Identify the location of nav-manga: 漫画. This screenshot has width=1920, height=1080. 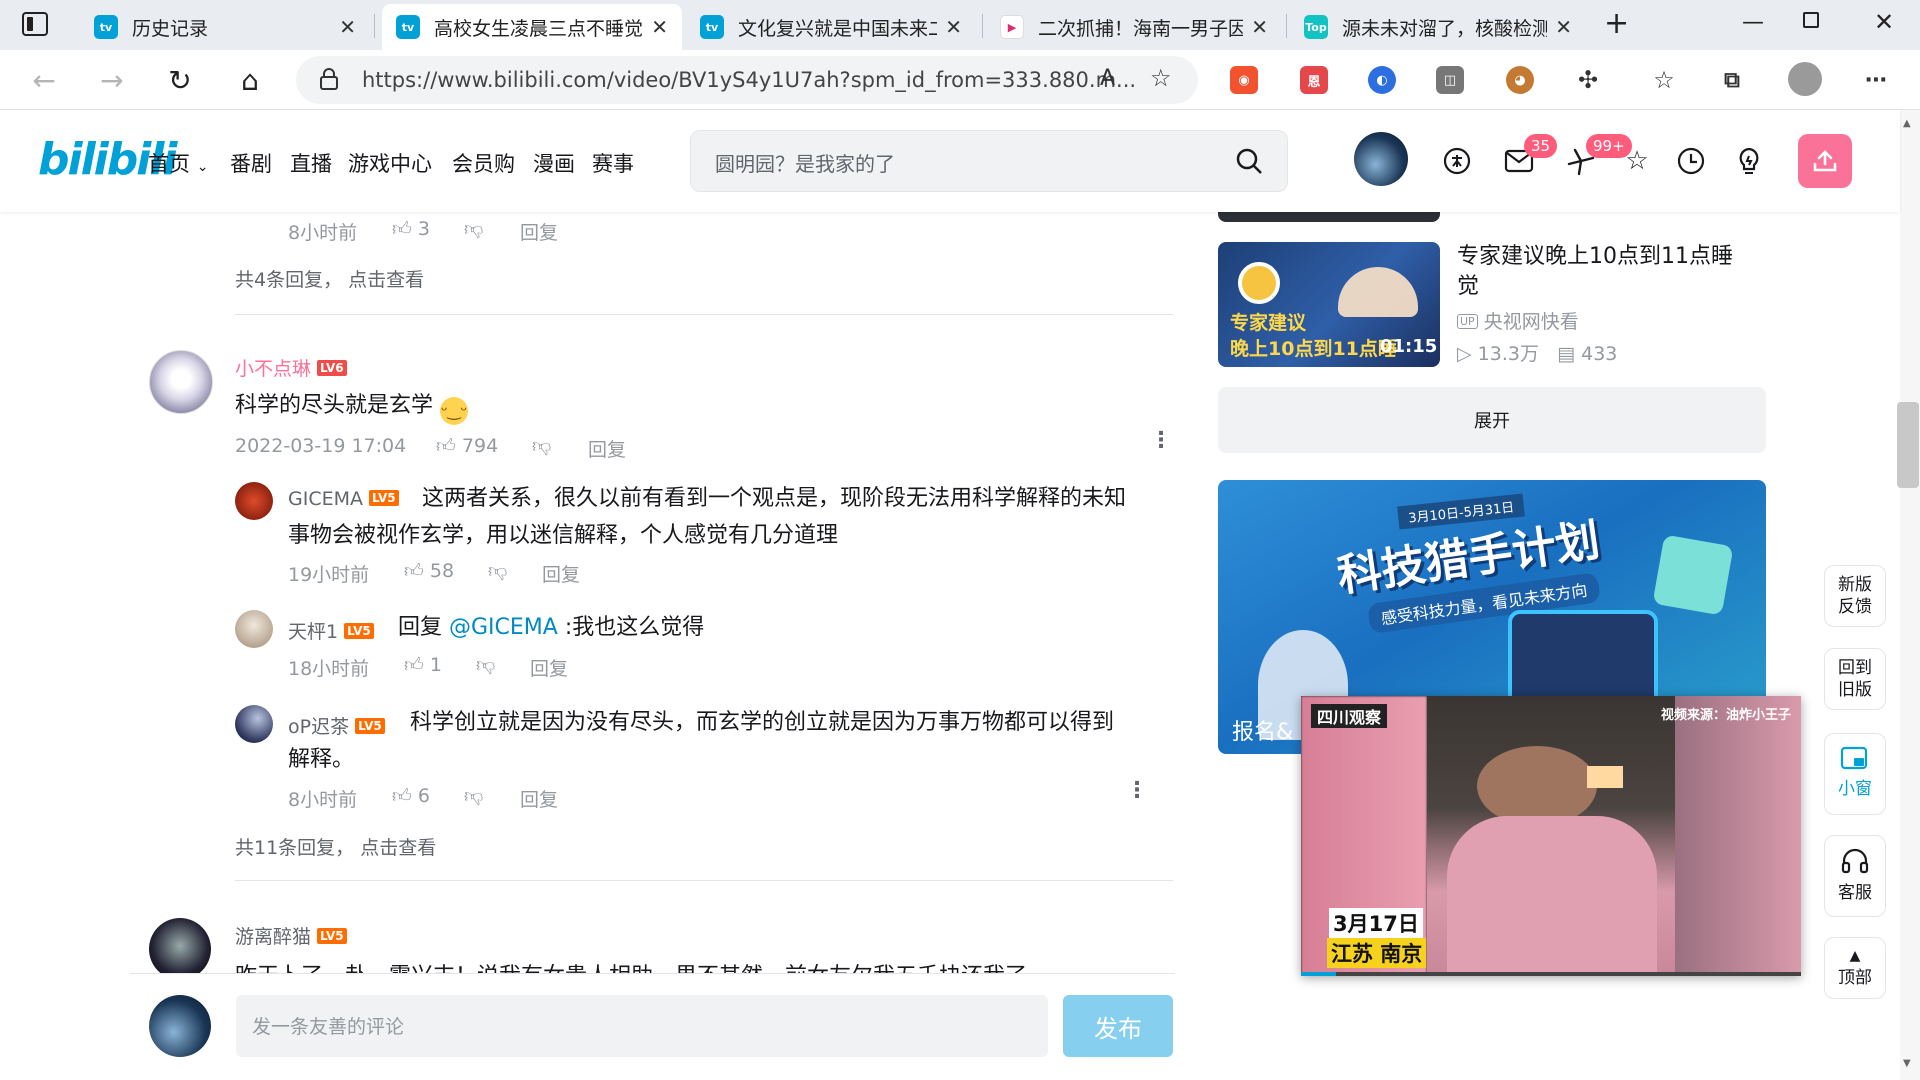
(554, 163).